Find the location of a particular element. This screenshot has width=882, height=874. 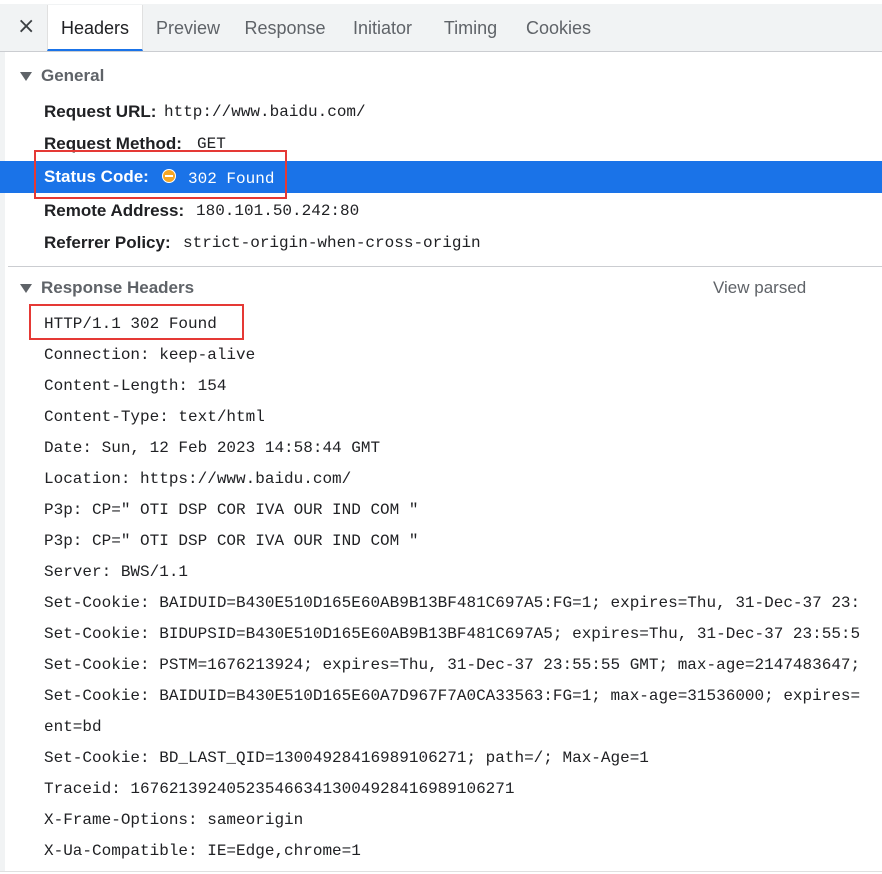

close-icon: × is located at coordinates (26, 27).